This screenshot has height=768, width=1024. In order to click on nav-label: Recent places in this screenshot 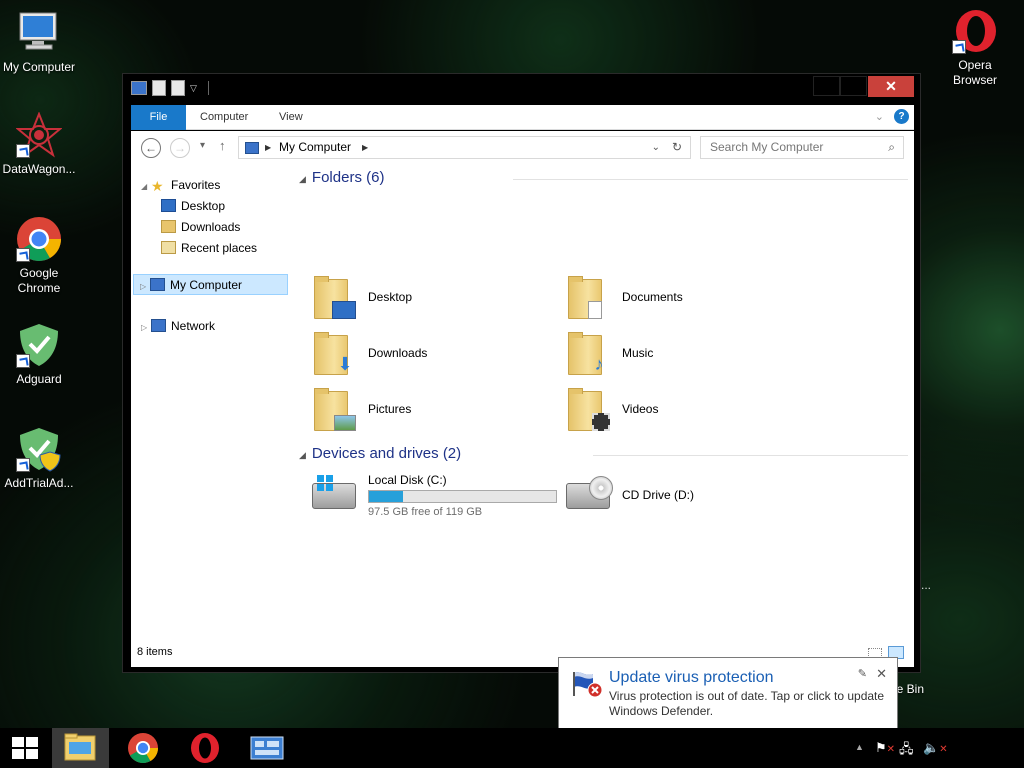, I will do `click(219, 248)`.